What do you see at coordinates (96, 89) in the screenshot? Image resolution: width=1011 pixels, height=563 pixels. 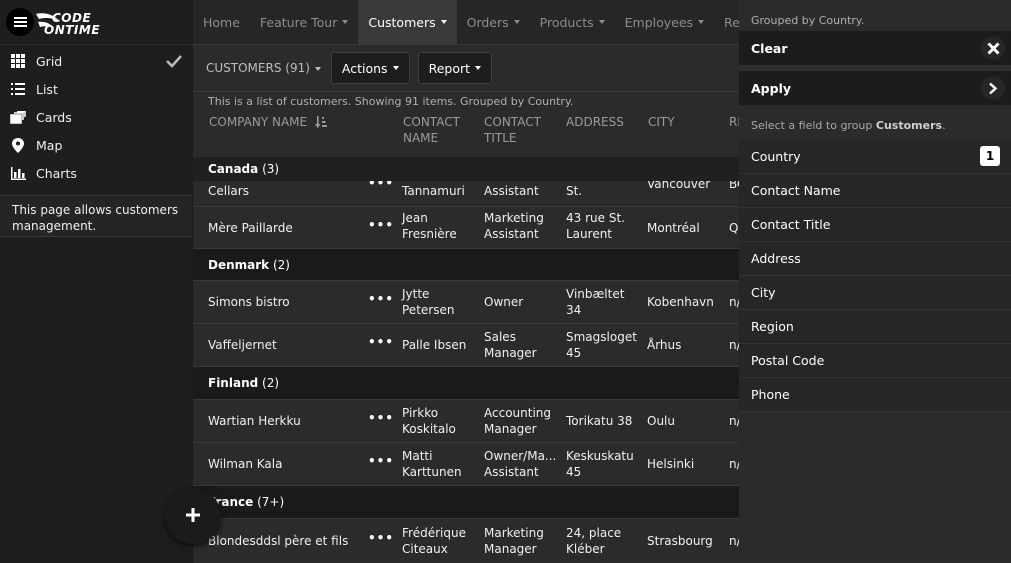 I see `view-item-list: List` at bounding box center [96, 89].